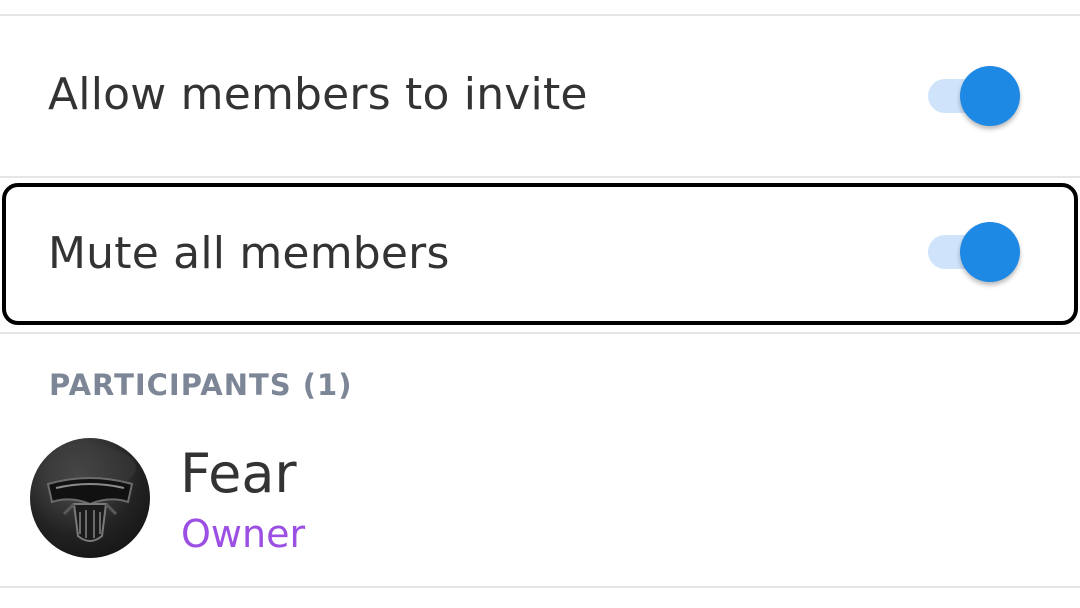  What do you see at coordinates (540, 333) in the screenshot?
I see `row-divider` at bounding box center [540, 333].